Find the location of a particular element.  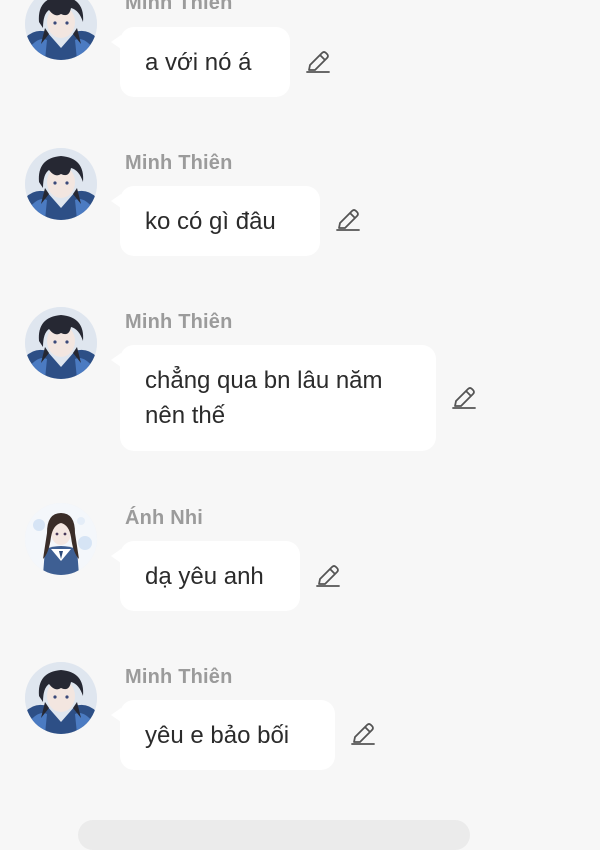

message-bubble: dạ yêu anh is located at coordinates (205, 576).